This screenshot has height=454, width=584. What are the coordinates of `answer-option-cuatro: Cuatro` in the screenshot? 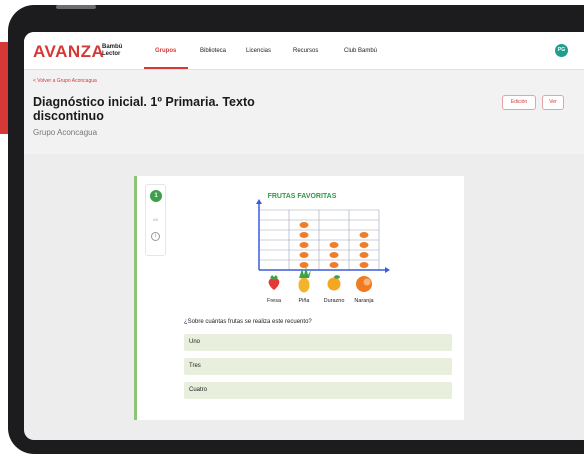 It's located at (318, 390).